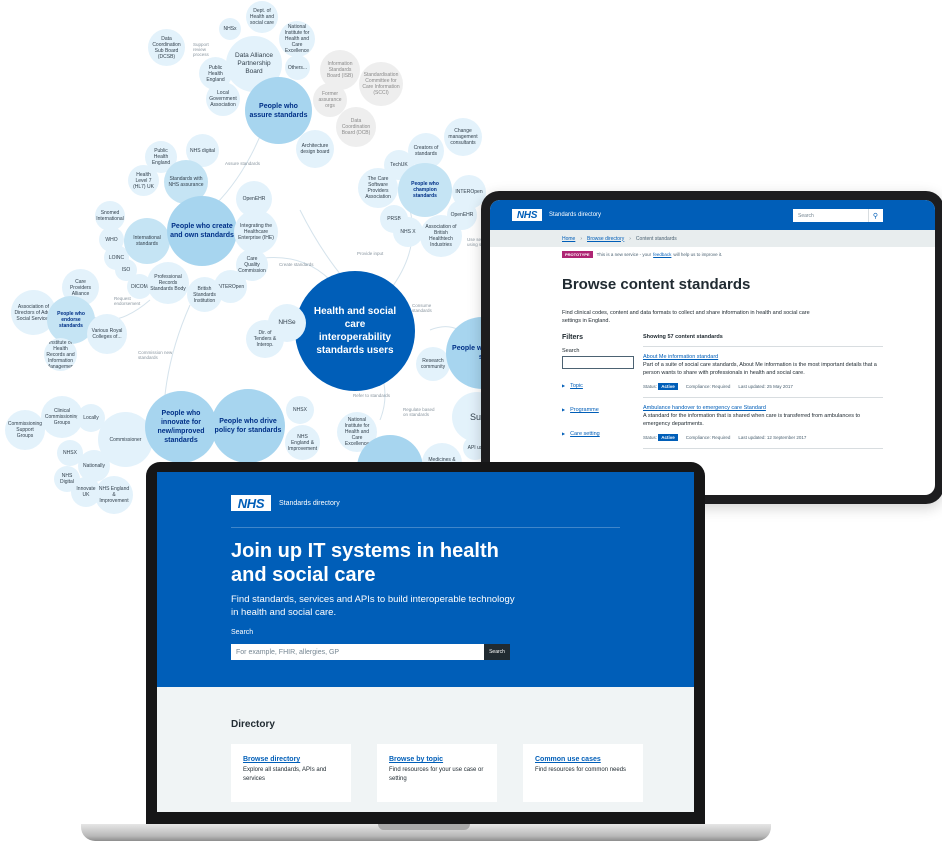  What do you see at coordinates (581, 238) in the screenshot?
I see `chevron-right-icon: ›` at bounding box center [581, 238].